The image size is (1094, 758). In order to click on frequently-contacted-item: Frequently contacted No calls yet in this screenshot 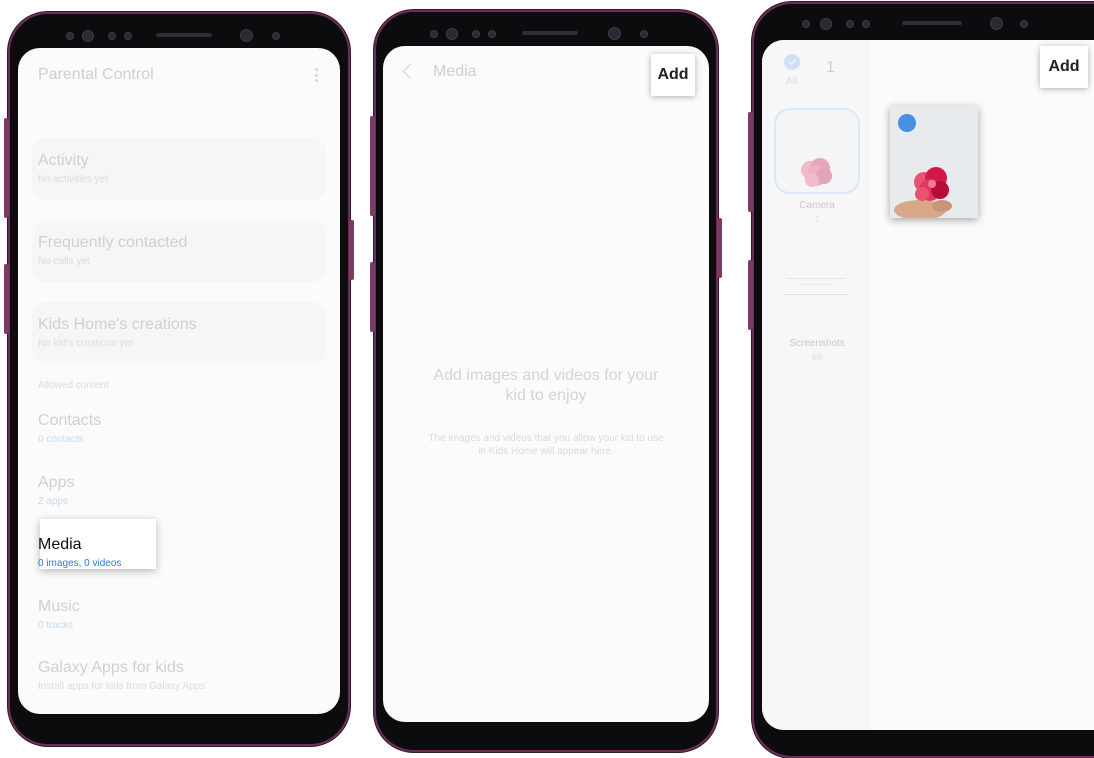, I will do `click(179, 250)`.